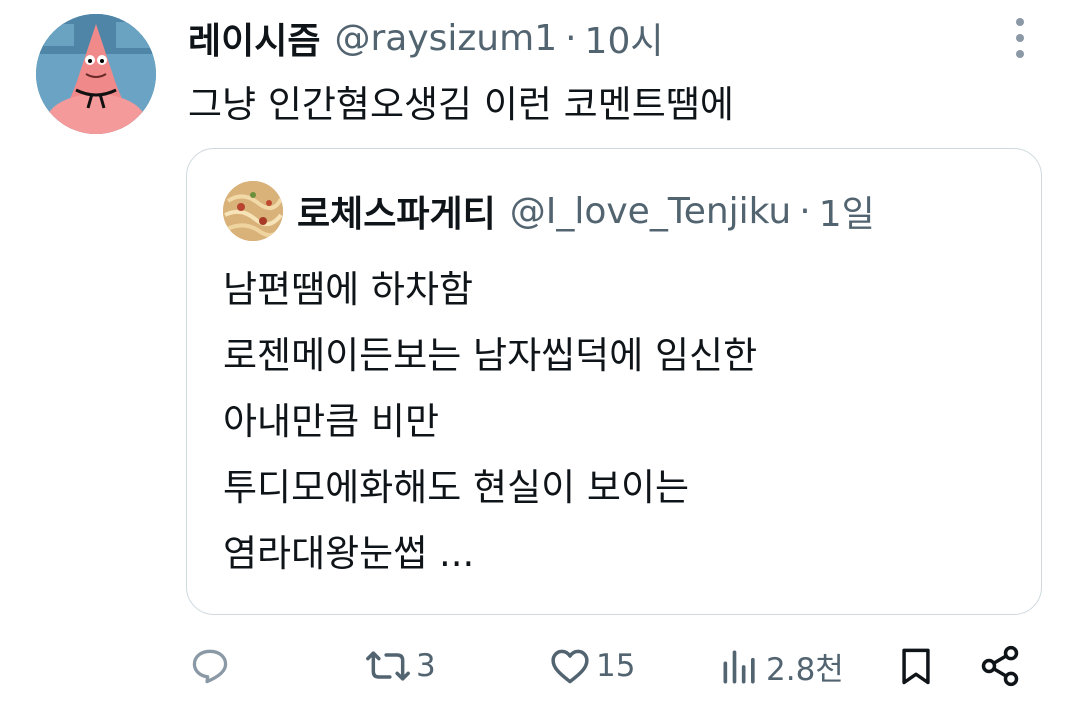 The image size is (1080, 720). I want to click on quoted-text-line: 아내만큼 비만, so click(331, 421).